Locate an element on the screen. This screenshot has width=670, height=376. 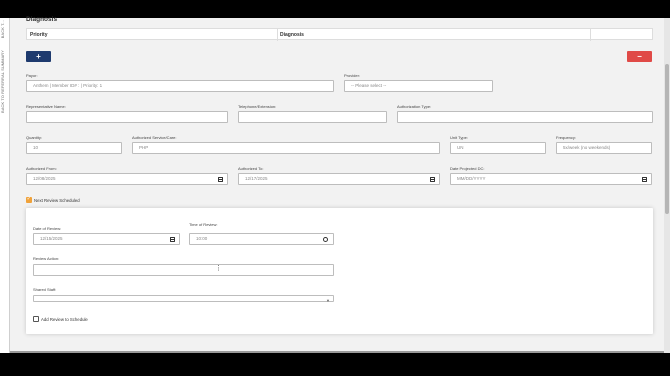
authorized-to-value: 12/17/2025 is located at coordinates (256, 178).